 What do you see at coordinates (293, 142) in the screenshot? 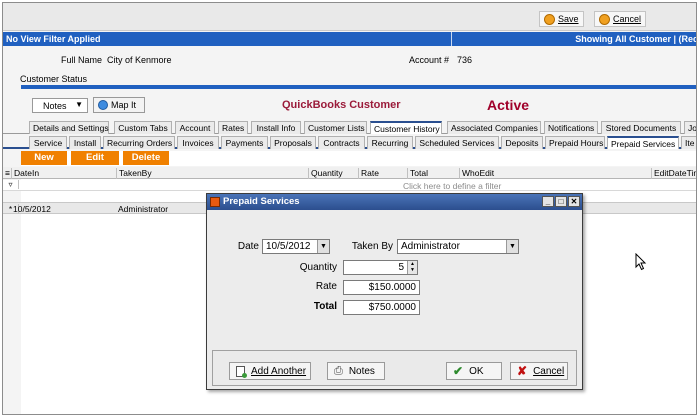
I see `tab-proposals: Proposals` at bounding box center [293, 142].